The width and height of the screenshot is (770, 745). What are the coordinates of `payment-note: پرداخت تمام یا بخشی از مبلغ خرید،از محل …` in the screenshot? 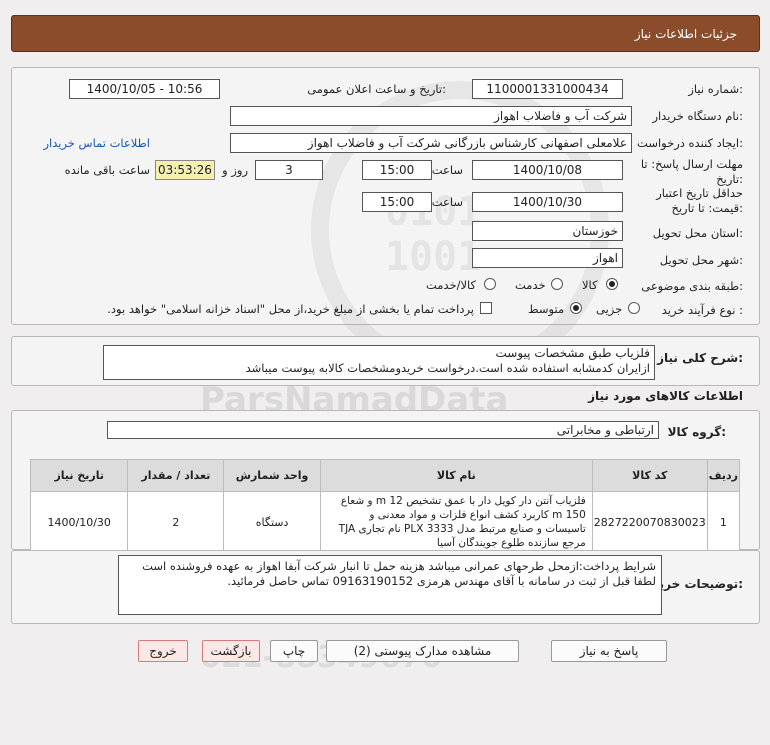 It's located at (290, 309).